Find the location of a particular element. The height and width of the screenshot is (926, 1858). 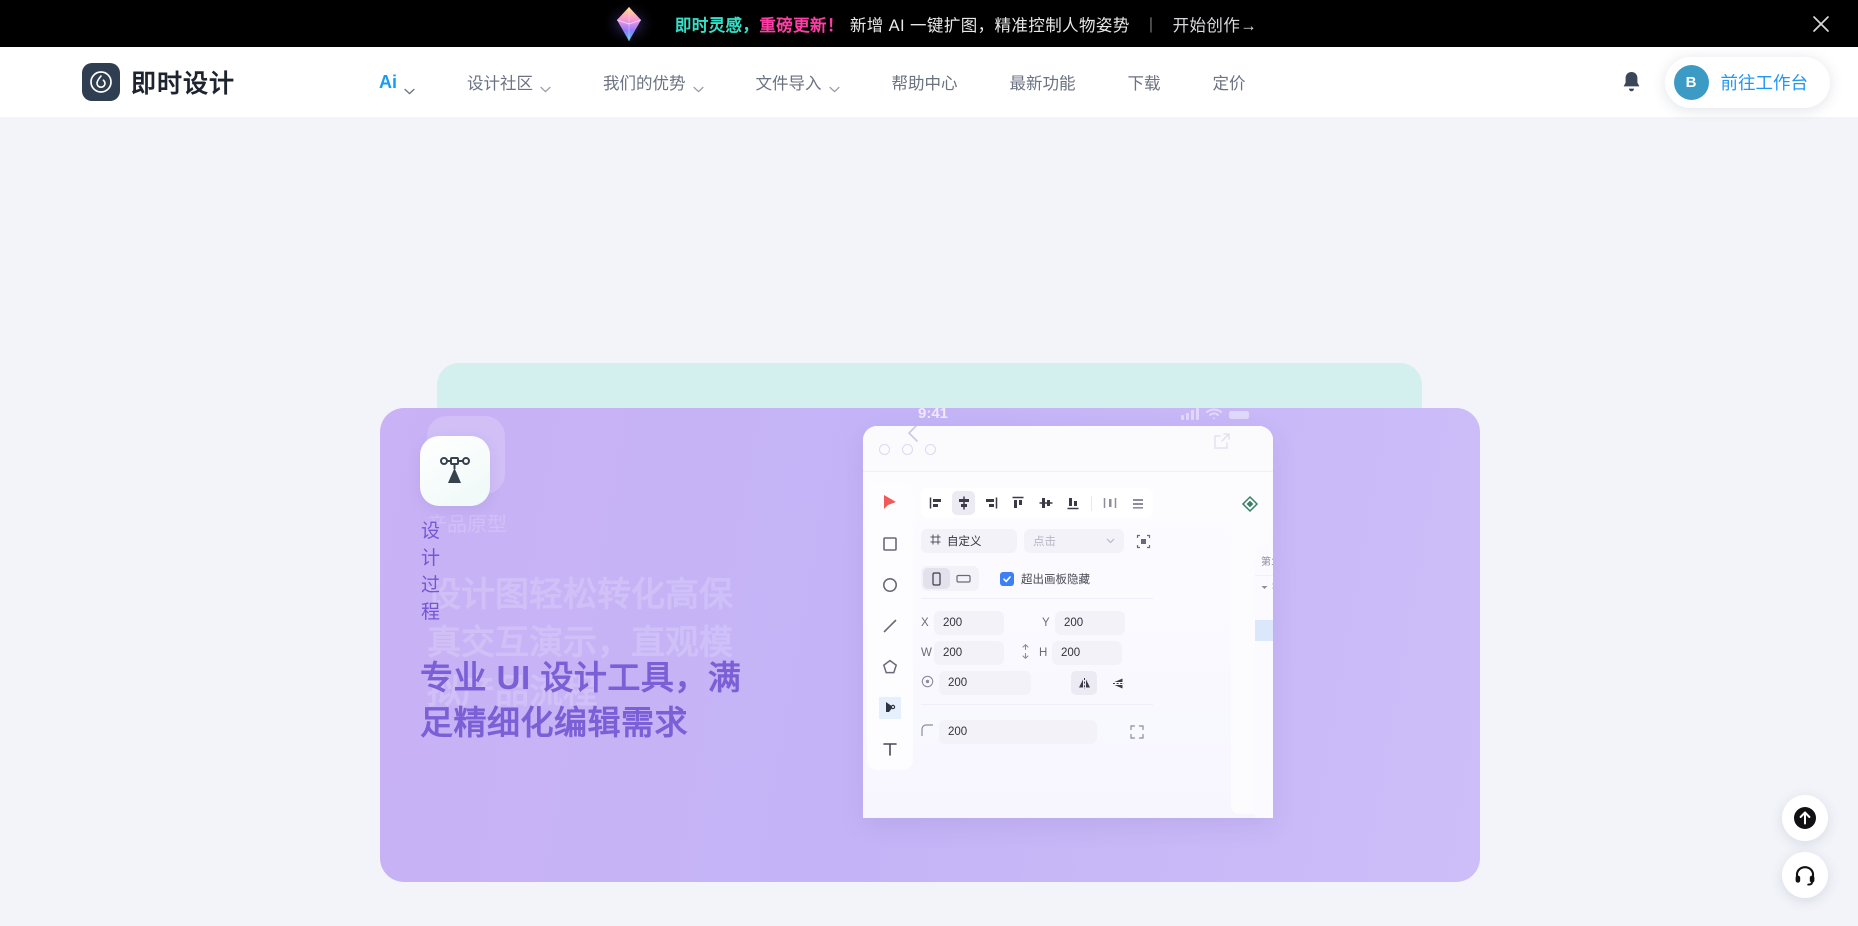

scroll-to-top-button is located at coordinates (1805, 818).